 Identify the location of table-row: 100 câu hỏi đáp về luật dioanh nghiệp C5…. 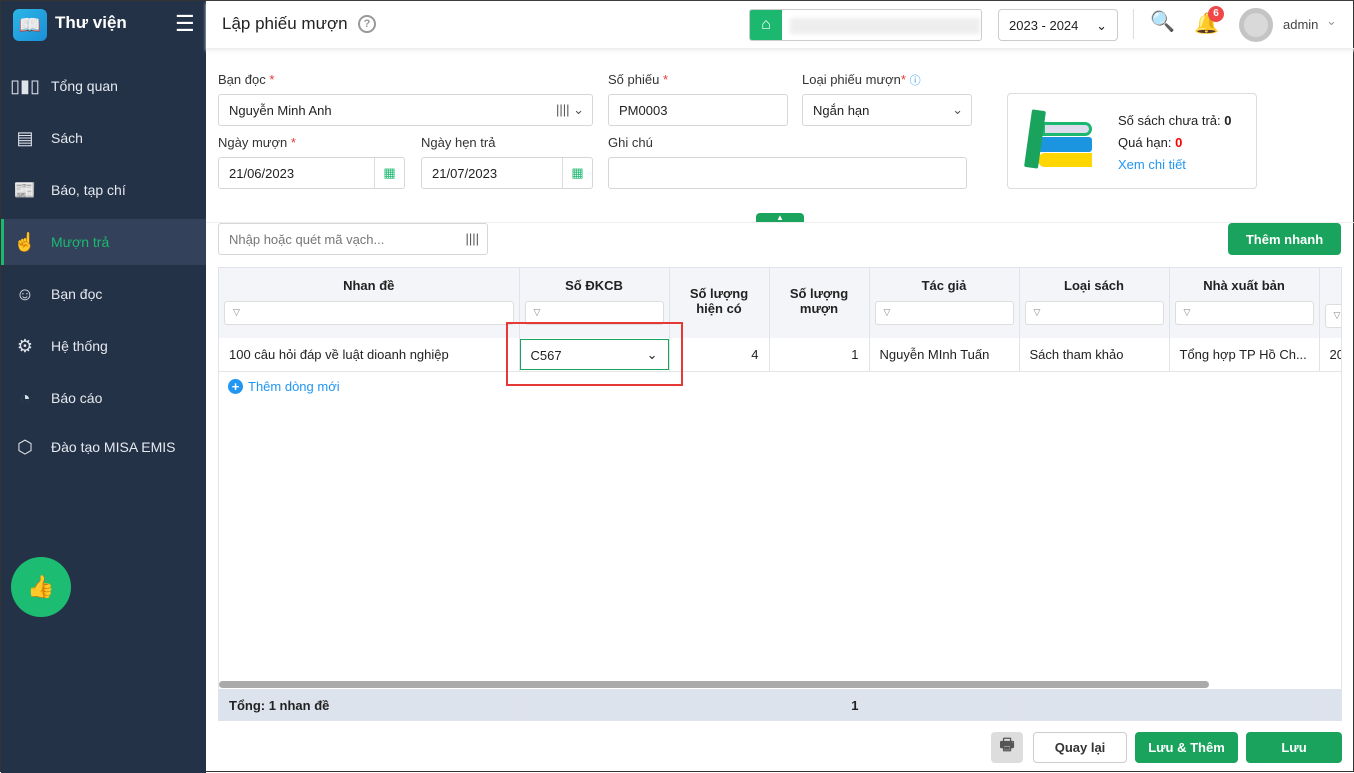
(780, 355).